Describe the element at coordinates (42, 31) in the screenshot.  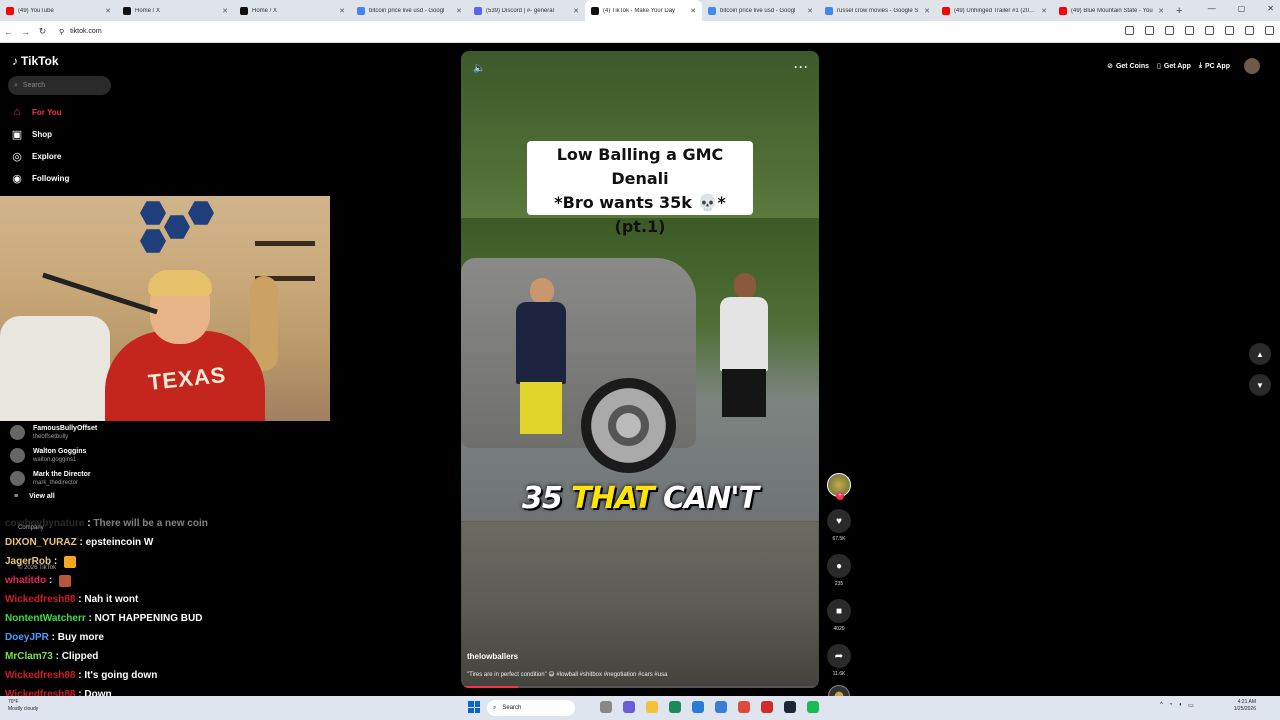
I see `reload-button: ↻` at that location.